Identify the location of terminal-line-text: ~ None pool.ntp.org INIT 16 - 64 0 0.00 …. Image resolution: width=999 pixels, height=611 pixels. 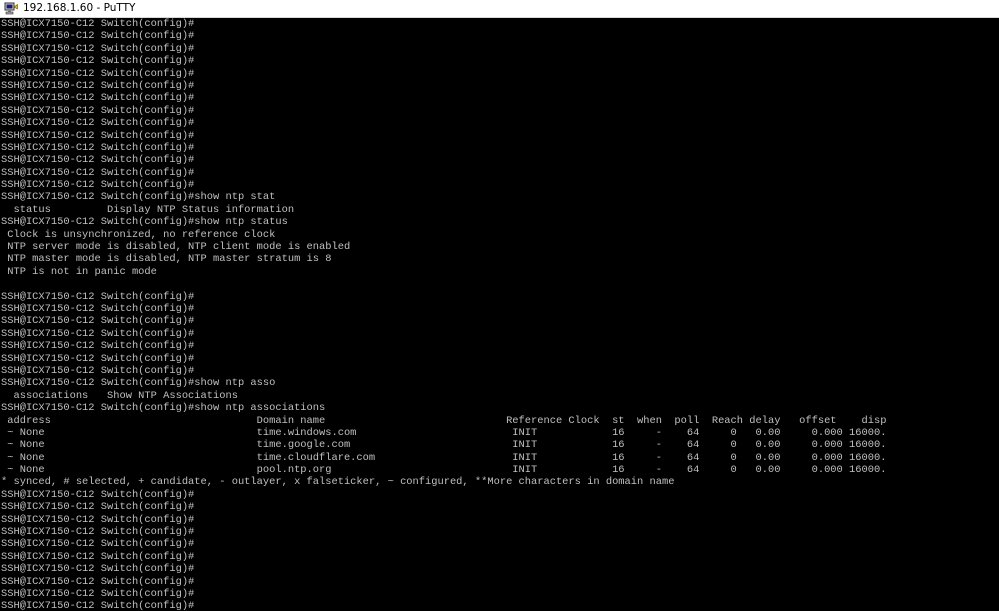
(444, 470).